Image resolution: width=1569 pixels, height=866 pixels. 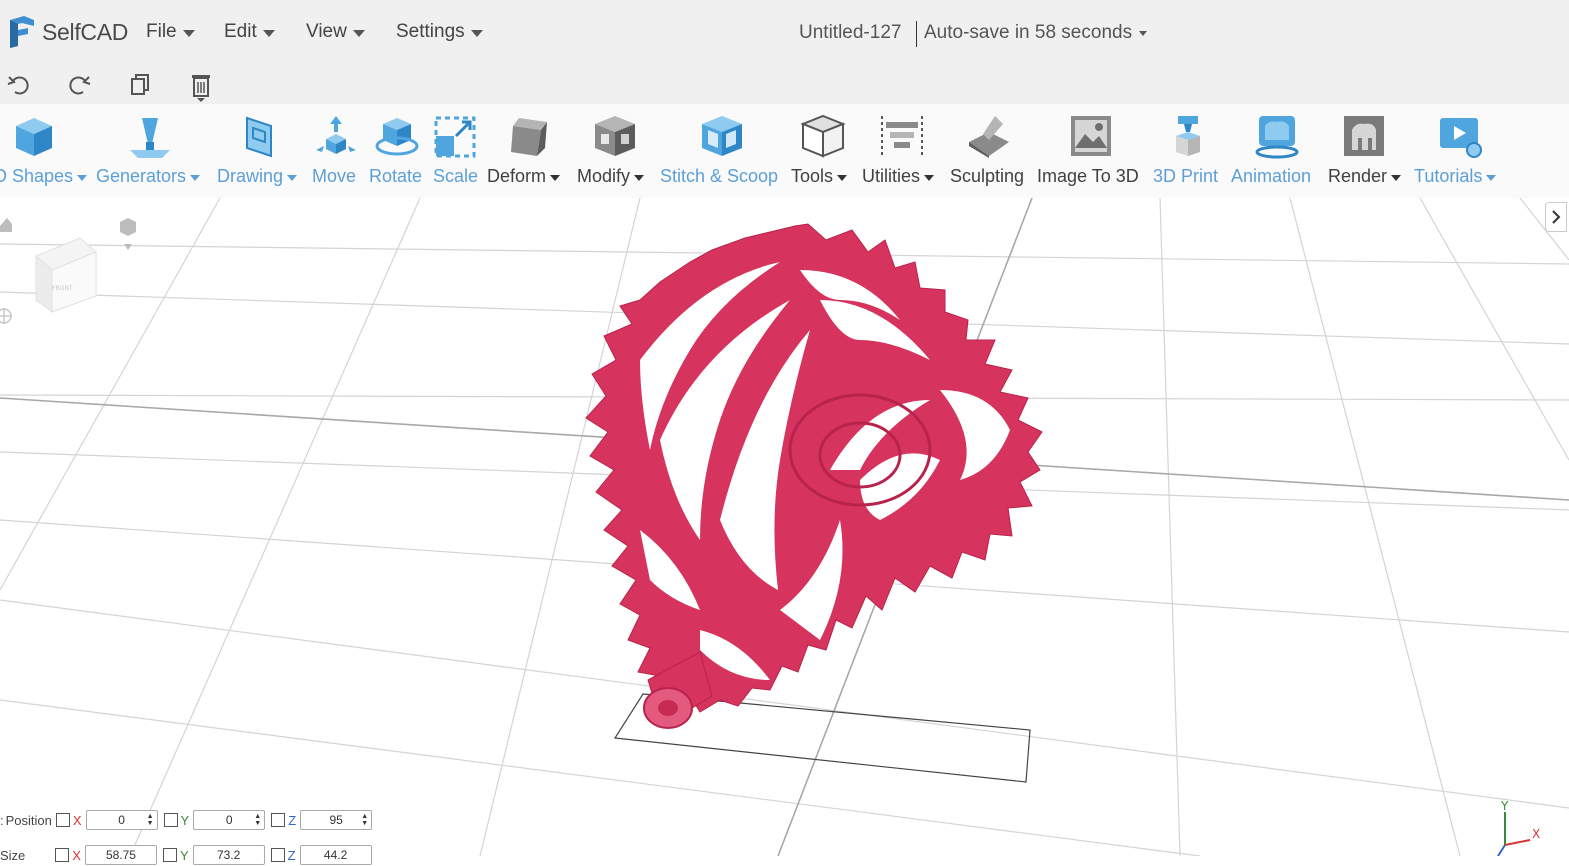 What do you see at coordinates (34, 137) in the screenshot?
I see `cube-icon` at bounding box center [34, 137].